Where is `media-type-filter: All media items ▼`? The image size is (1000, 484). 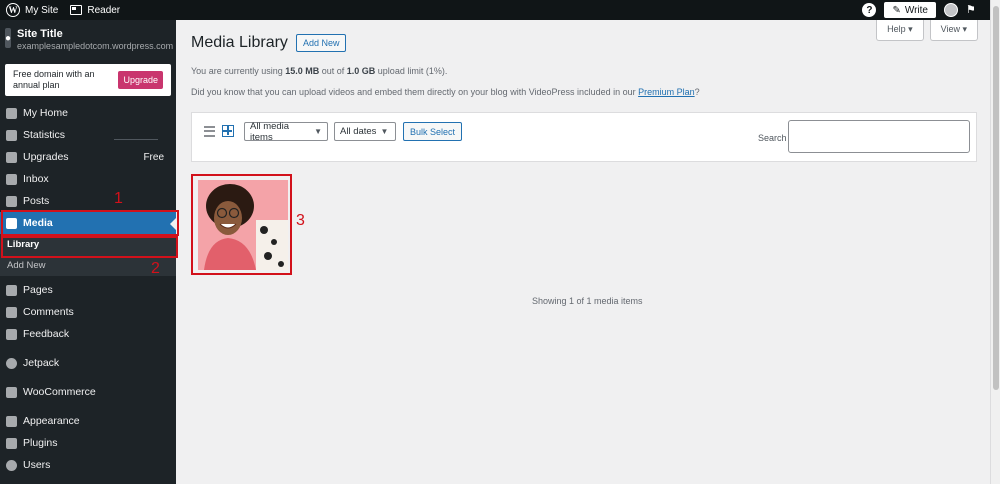
media-type-filter: All media items ▼ is located at coordinates (286, 131).